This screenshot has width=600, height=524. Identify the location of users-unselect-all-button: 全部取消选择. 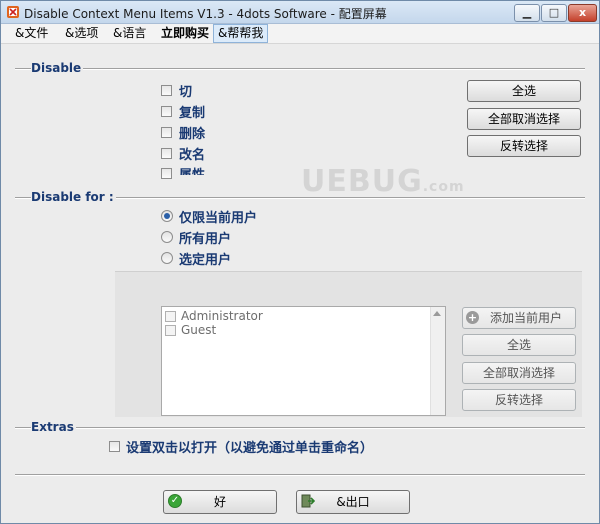
(519, 373).